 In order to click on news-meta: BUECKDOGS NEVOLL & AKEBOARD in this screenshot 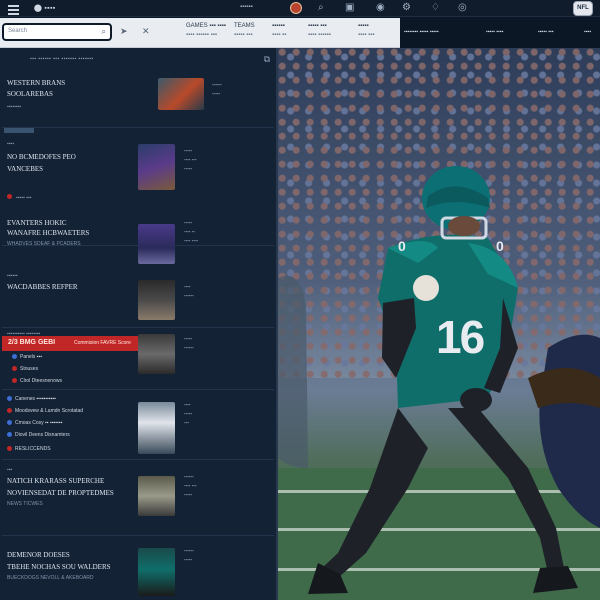, I will do `click(50, 578)`.